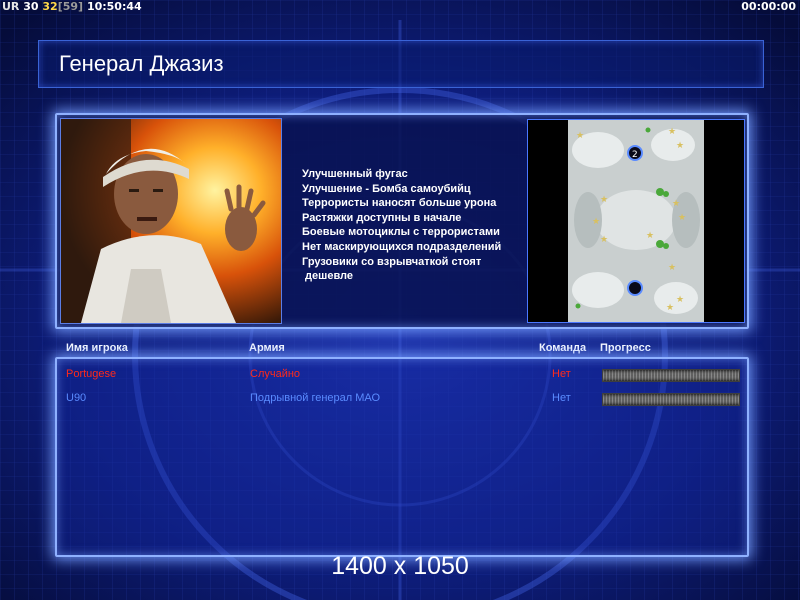  Describe the element at coordinates (31, 6) in the screenshot. I see `fps-value: 30` at that location.